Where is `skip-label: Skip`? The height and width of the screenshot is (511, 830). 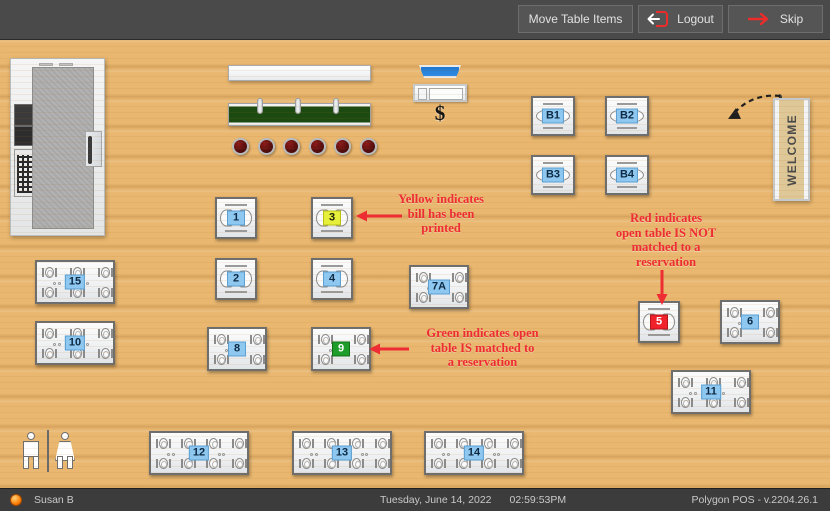
skip-label: Skip is located at coordinates (791, 19).